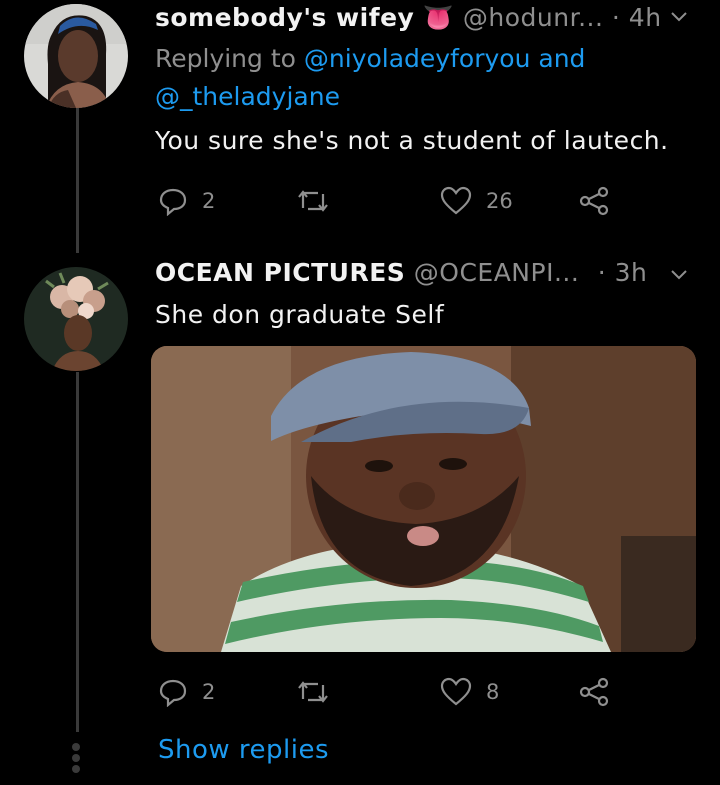 The width and height of the screenshot is (720, 785). Describe the element at coordinates (562, 58) in the screenshot. I see `mention-and: and` at that location.